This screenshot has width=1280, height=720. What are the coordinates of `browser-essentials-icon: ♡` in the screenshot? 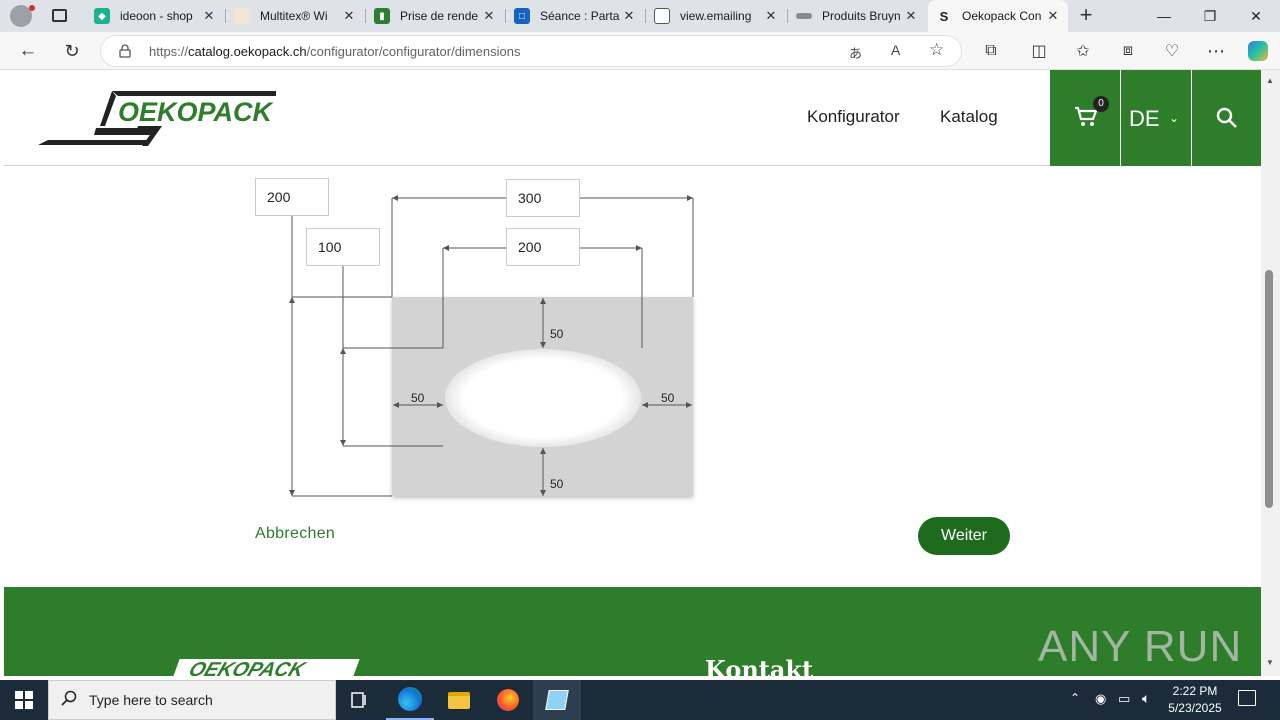 It's located at (1172, 51).